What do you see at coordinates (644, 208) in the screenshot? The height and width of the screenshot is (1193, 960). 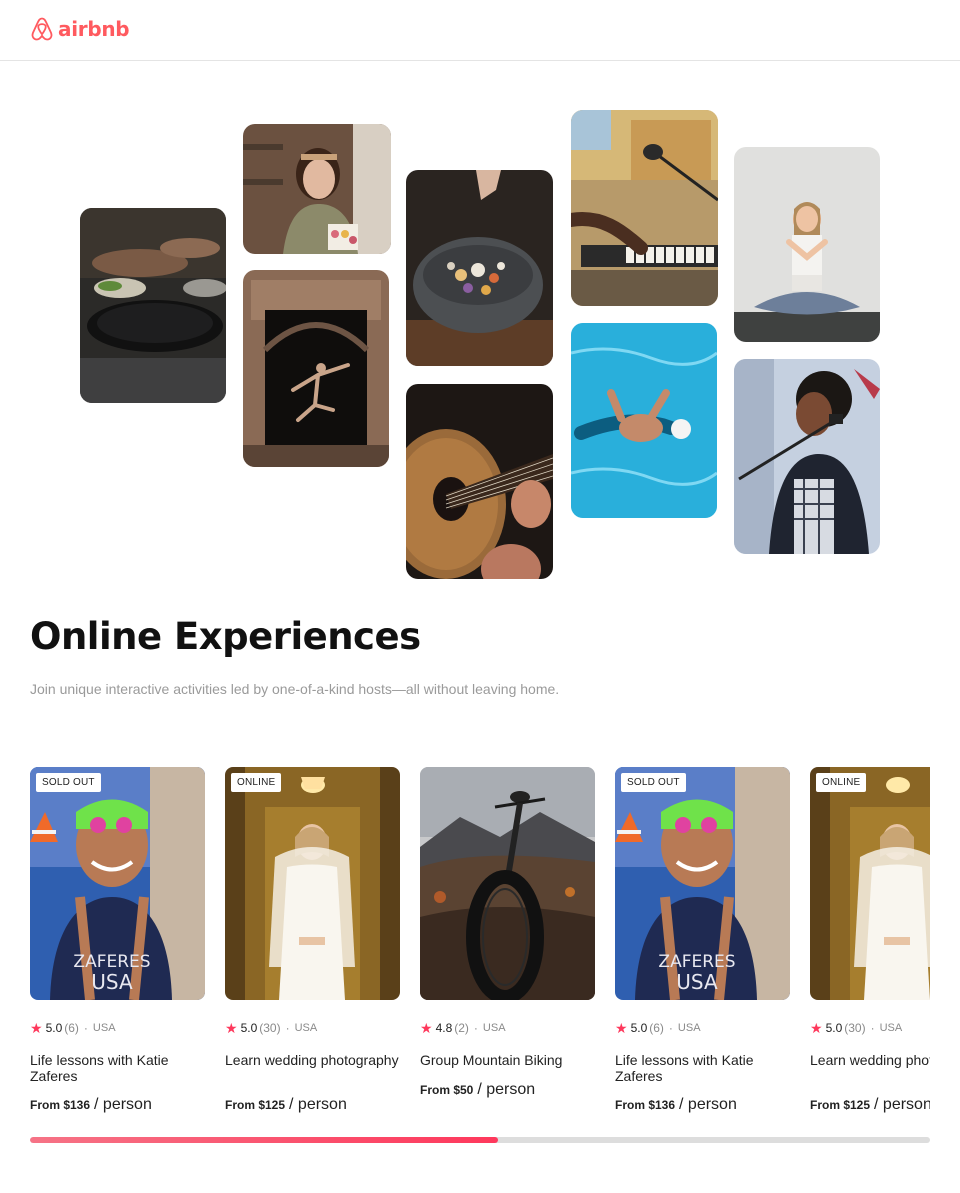 I see `piano-microphone-photo` at bounding box center [644, 208].